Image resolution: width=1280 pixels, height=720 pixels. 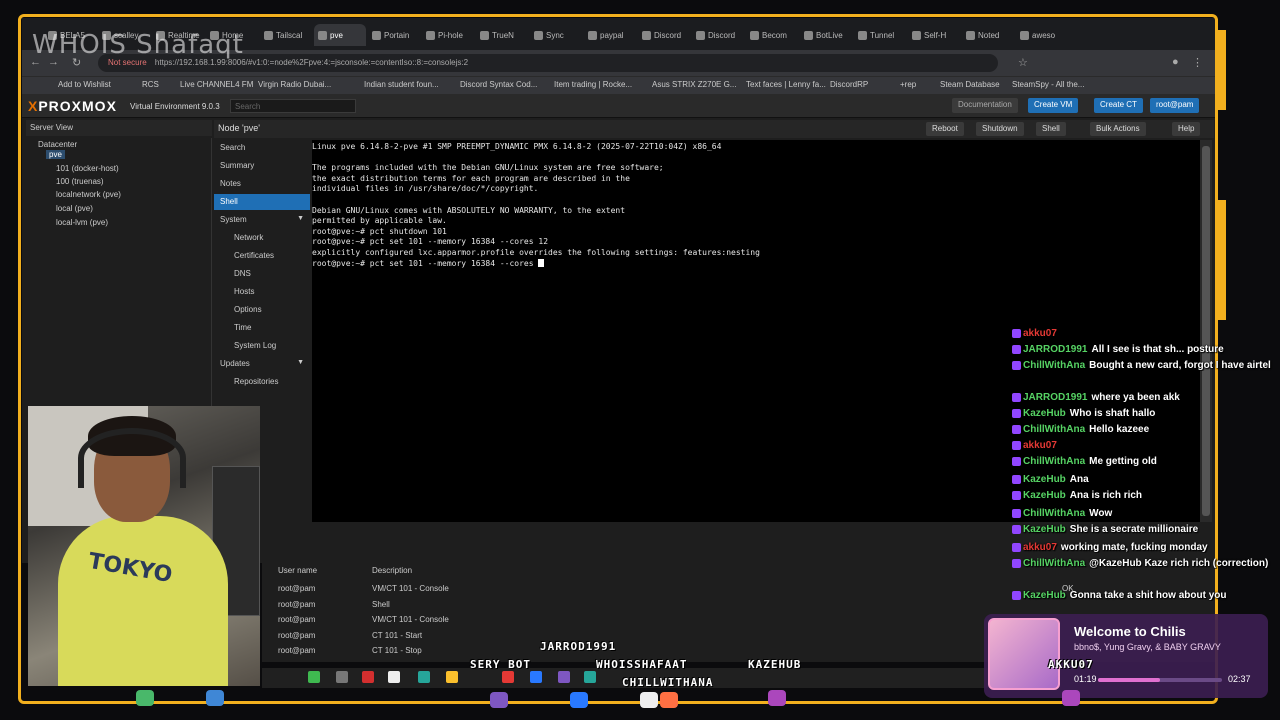 What do you see at coordinates (1130, 631) in the screenshot?
I see `song-title: Welcome to Chilis` at bounding box center [1130, 631].